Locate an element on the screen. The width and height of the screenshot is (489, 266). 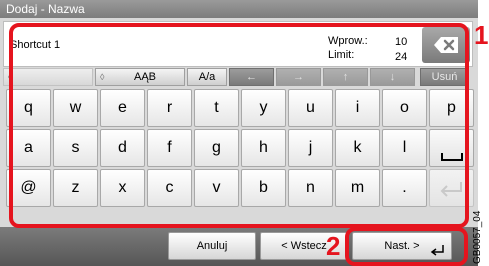
callout-badge-1: 1 is located at coordinates (481, 35).